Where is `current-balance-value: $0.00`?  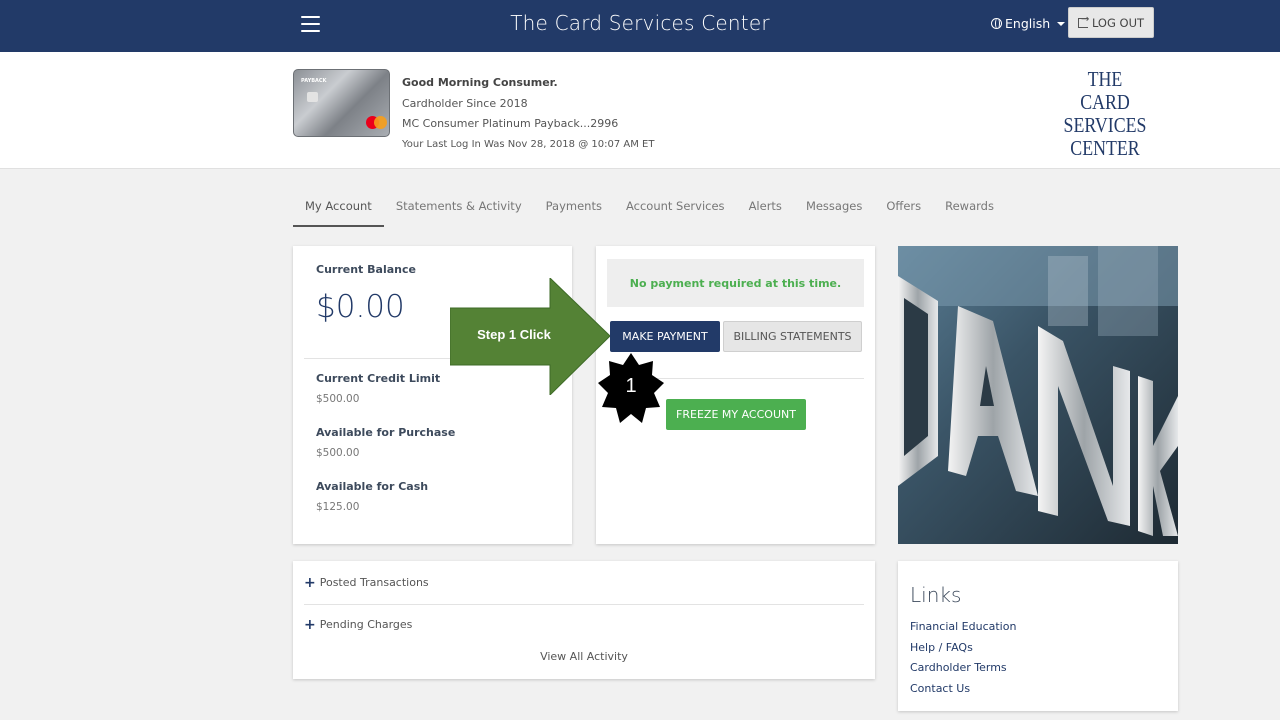 current-balance-value: $0.00 is located at coordinates (360, 307).